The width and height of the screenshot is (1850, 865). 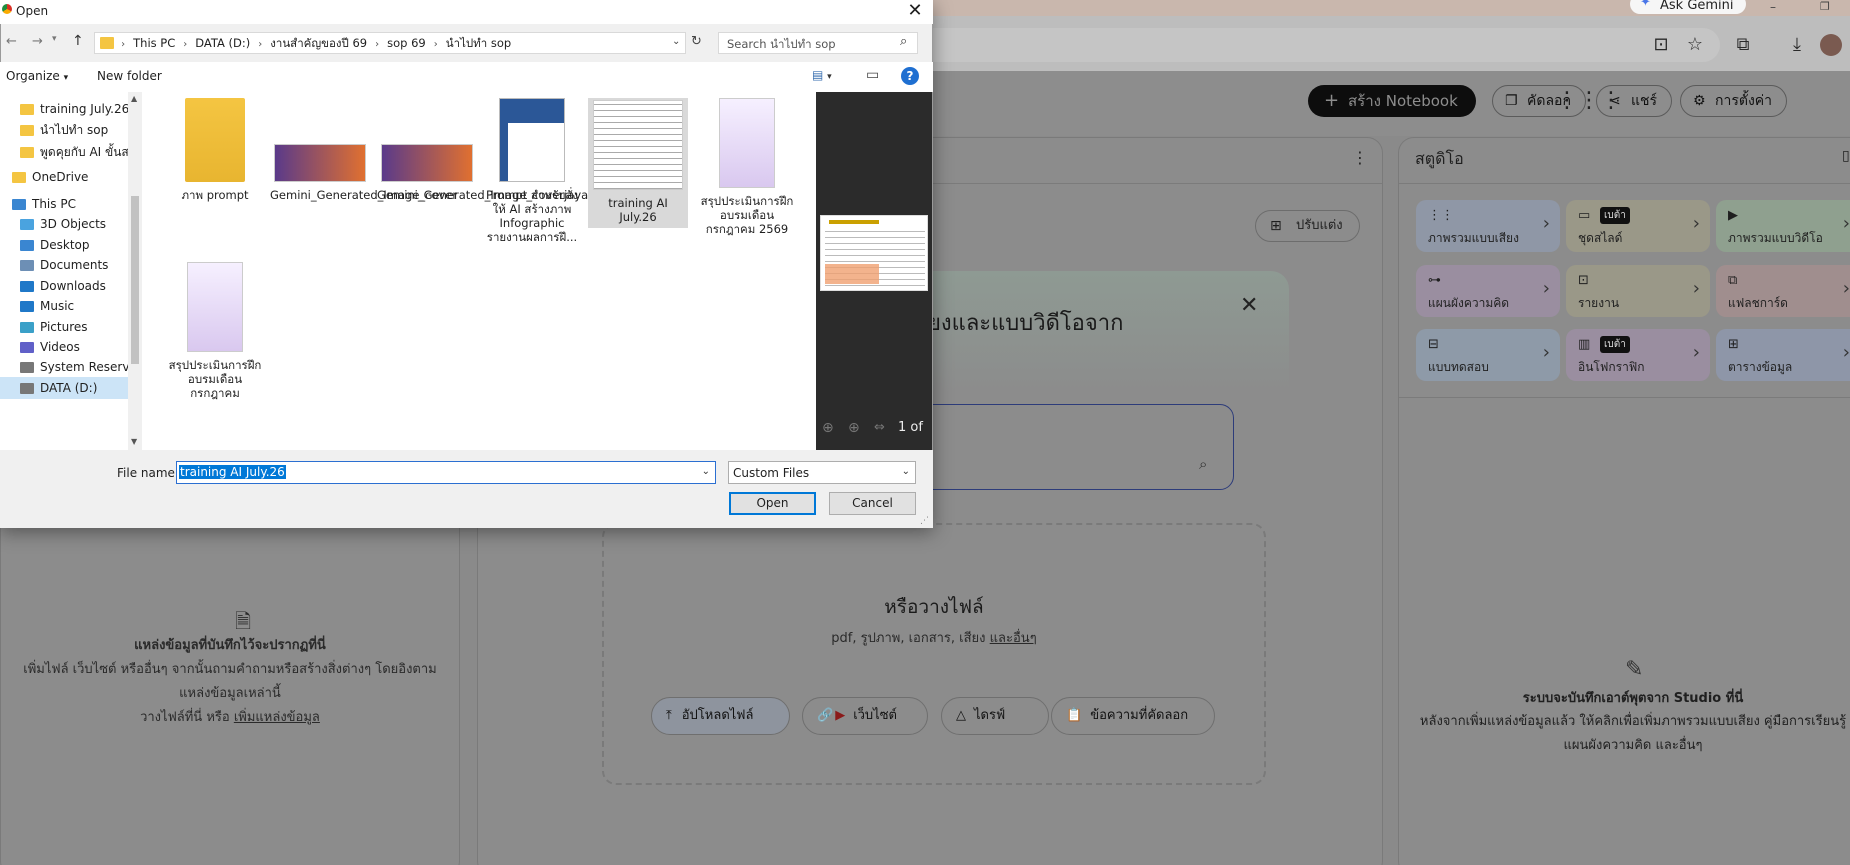 I want to click on nav-scrollbar: ▲ ▼, so click(x=135, y=271).